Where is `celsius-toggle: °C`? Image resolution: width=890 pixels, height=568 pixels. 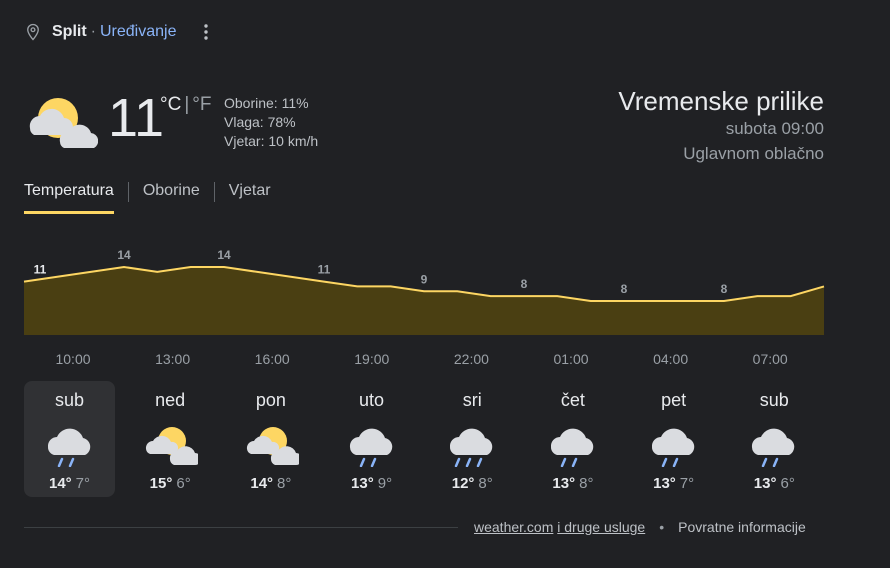 celsius-toggle: °C is located at coordinates (170, 105).